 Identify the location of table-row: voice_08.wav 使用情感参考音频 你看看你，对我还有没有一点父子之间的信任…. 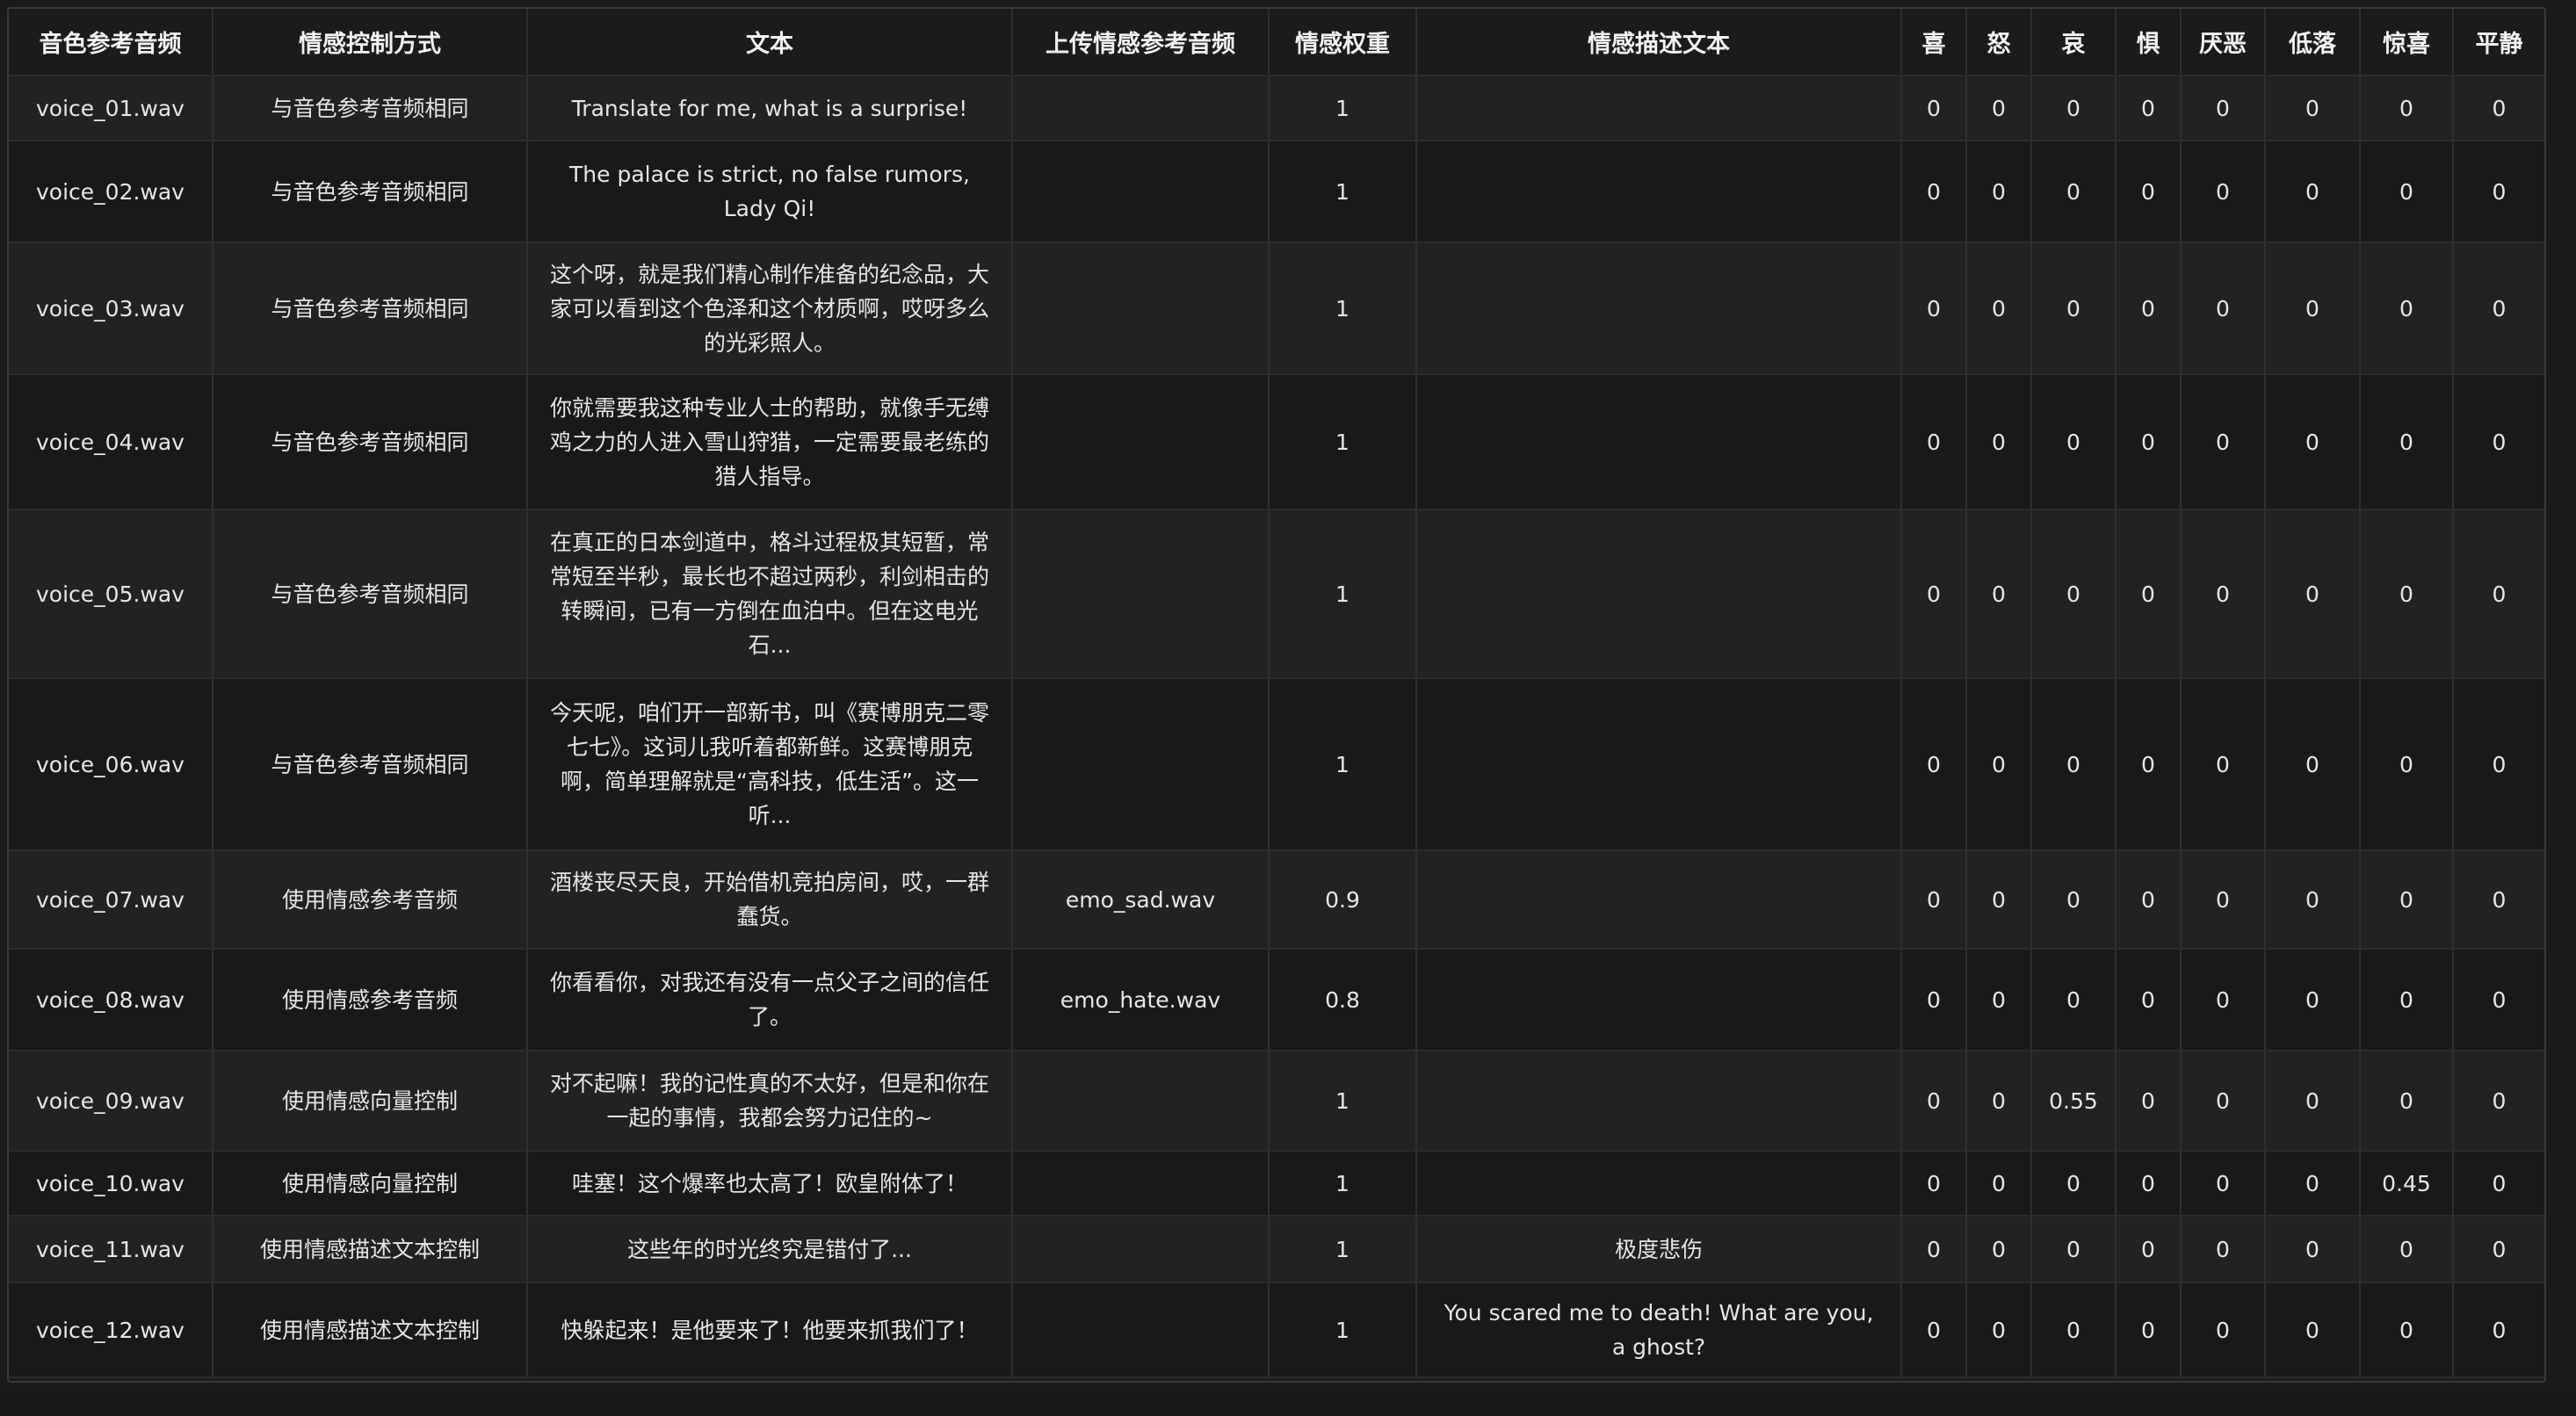
(1276, 1000).